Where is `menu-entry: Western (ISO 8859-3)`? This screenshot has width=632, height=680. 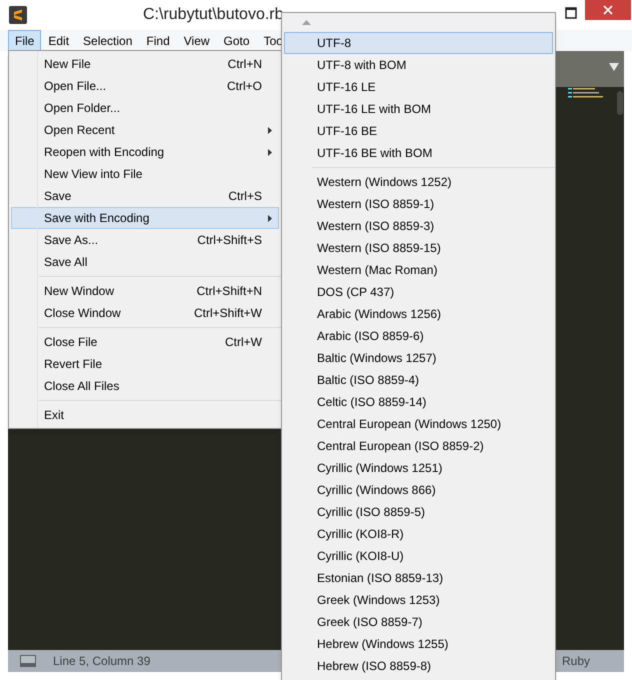 menu-entry: Western (ISO 8859-3) is located at coordinates (418, 226).